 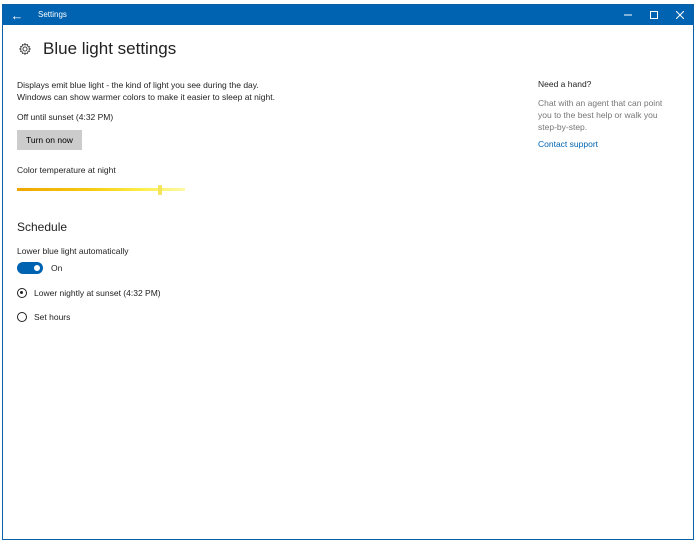 What do you see at coordinates (66, 170) in the screenshot?
I see `color-temperature-label: Color temperature at night` at bounding box center [66, 170].